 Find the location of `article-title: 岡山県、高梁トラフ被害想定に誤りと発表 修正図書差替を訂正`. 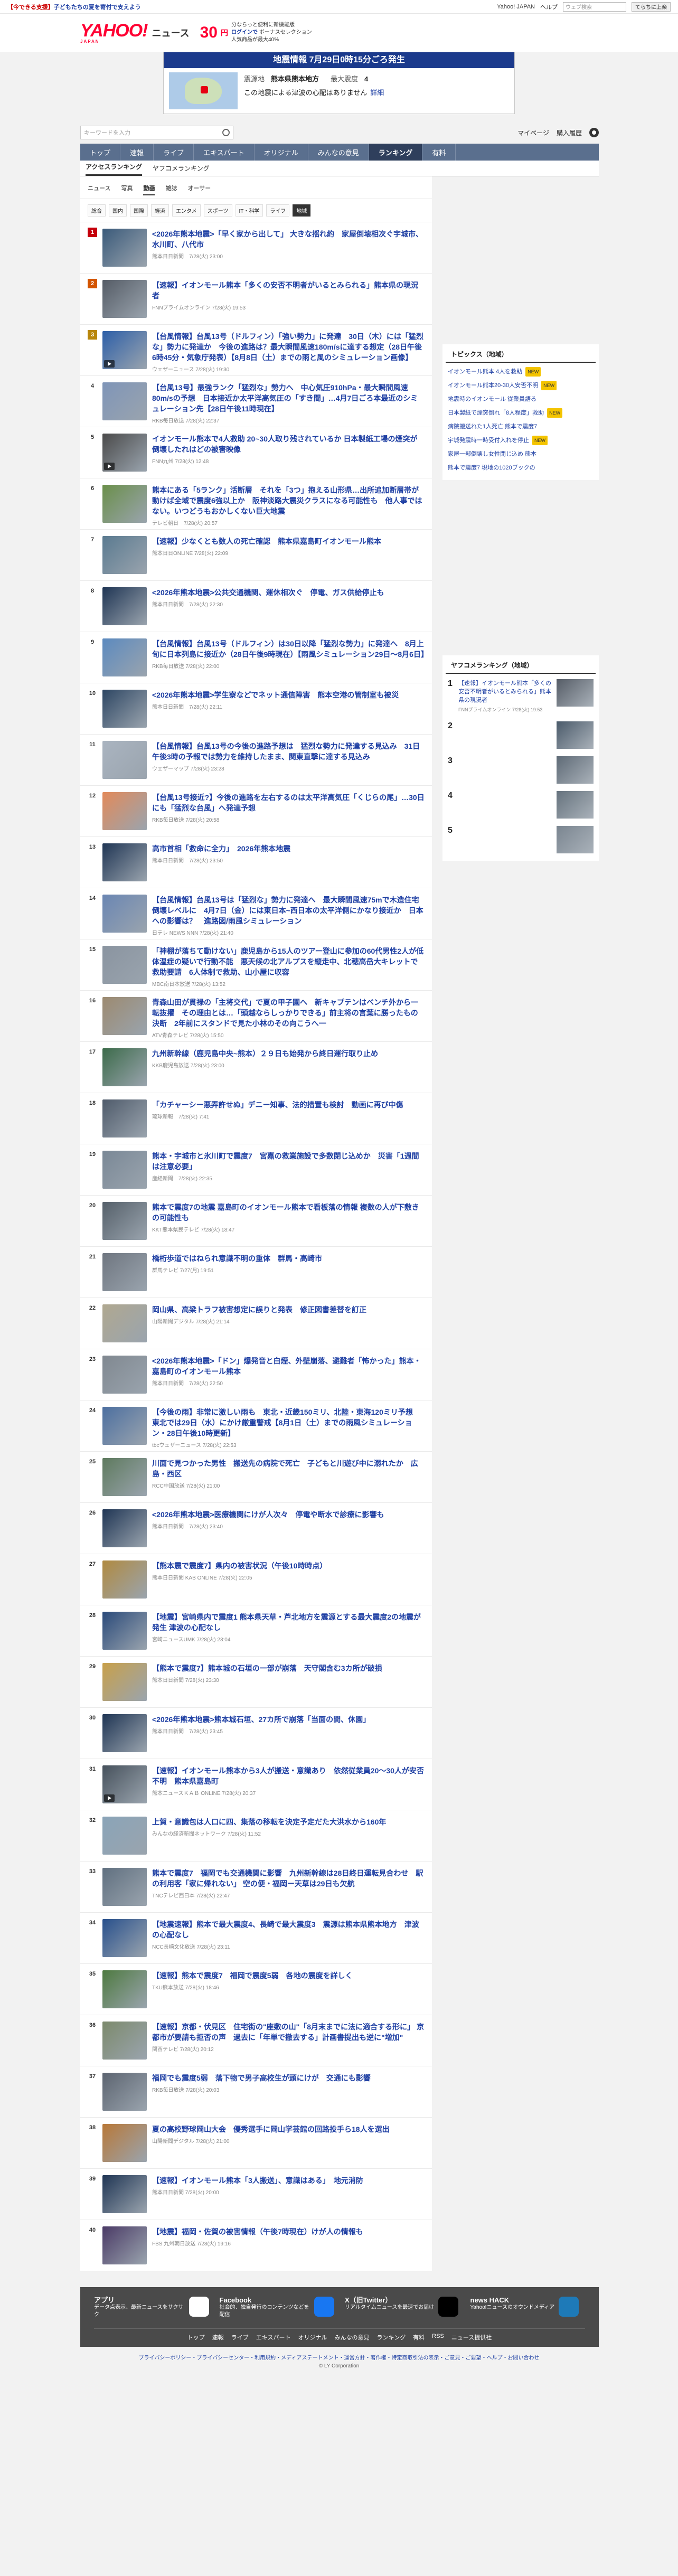

article-title: 岡山県、高梁トラフ被害想定に誤りと発表 修正図書差替を訂正 is located at coordinates (259, 1309).